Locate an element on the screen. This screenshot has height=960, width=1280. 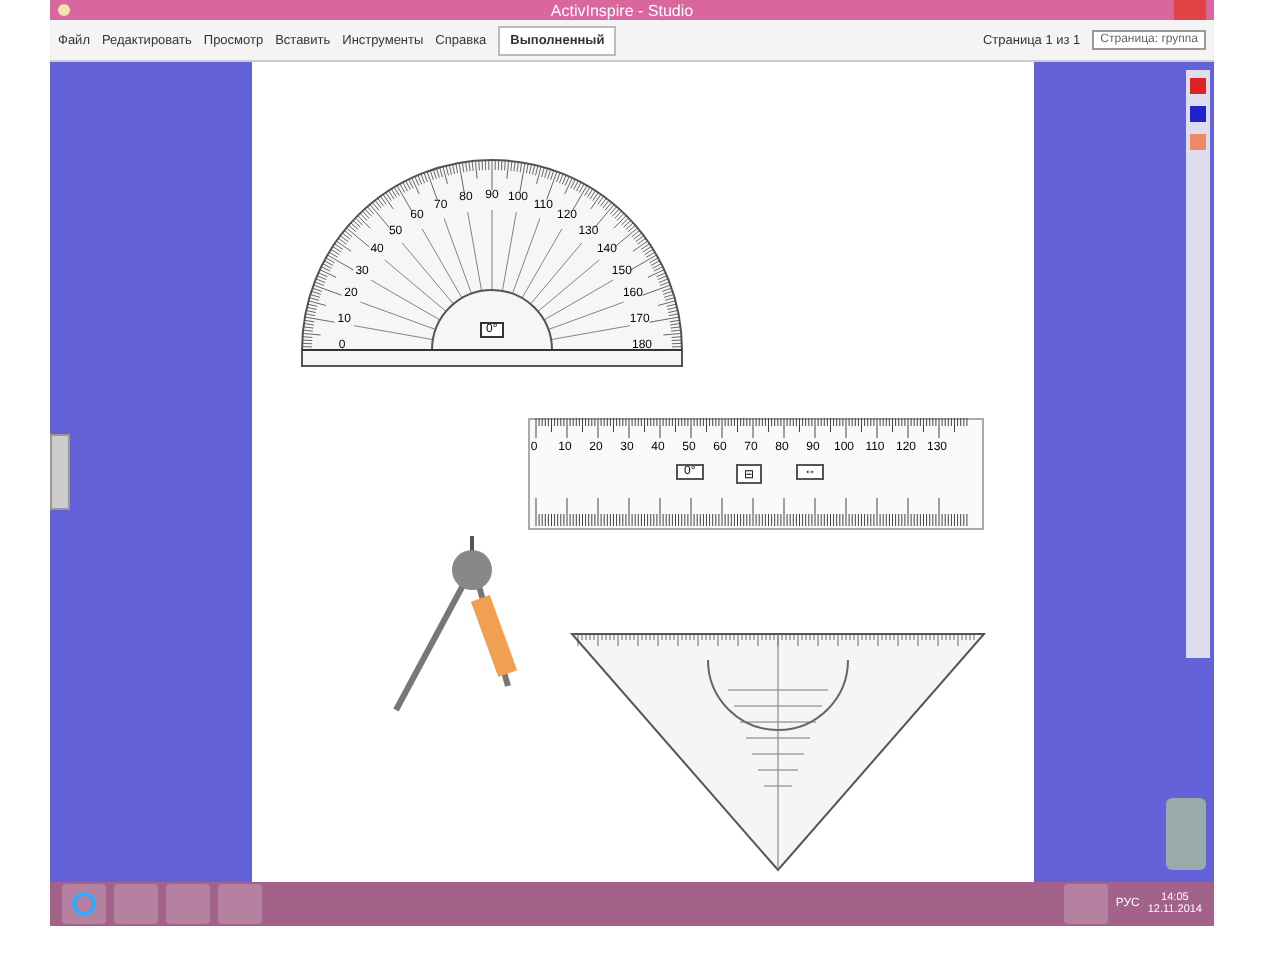
trash-bin-icon is located at coordinates (1186, 834).